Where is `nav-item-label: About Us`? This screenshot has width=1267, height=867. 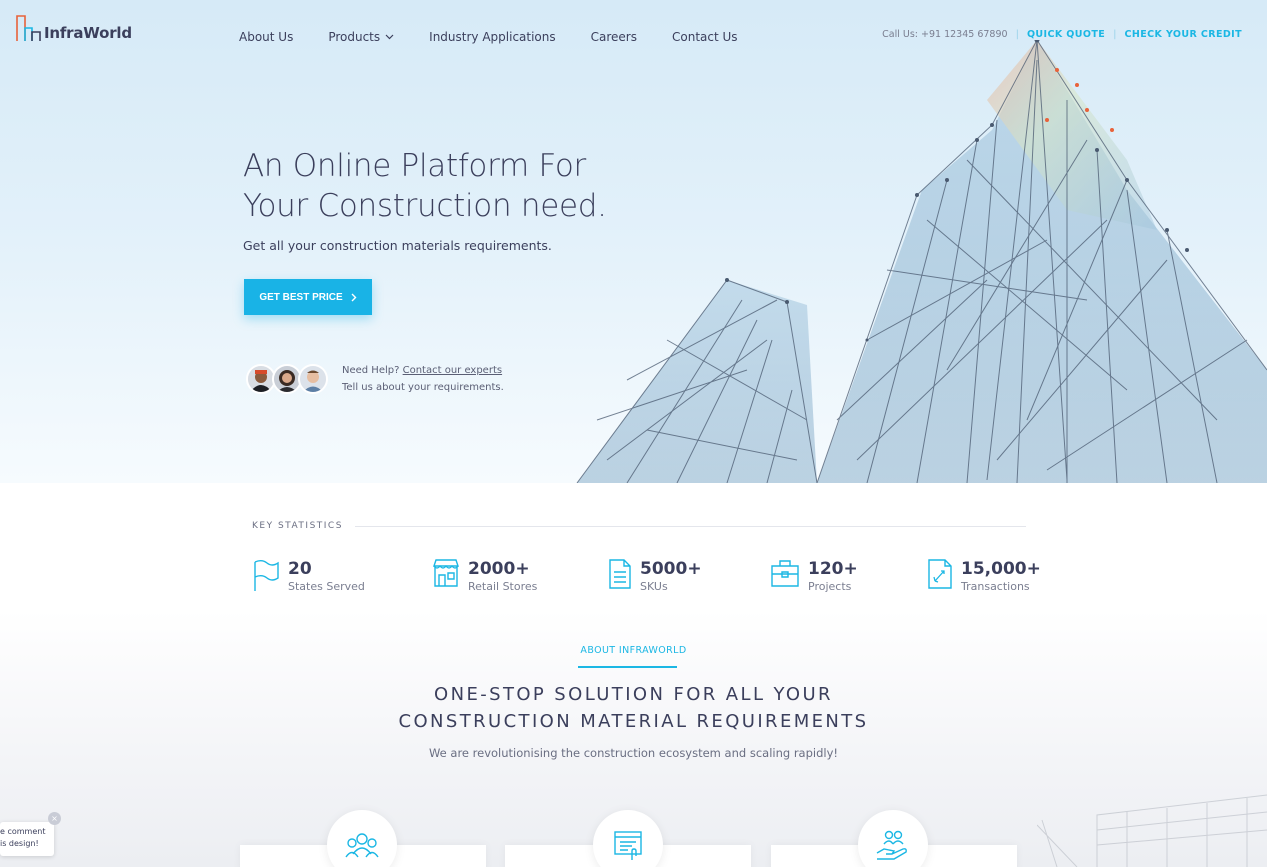 nav-item-label: About Us is located at coordinates (266, 37).